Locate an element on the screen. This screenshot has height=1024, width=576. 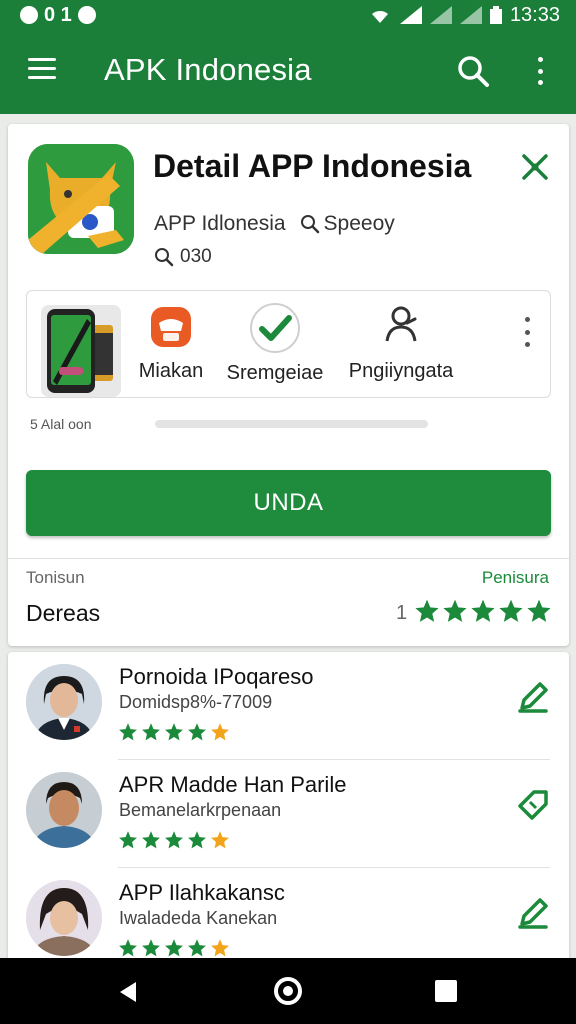
wifi-icon is located at coordinates (379, 16).